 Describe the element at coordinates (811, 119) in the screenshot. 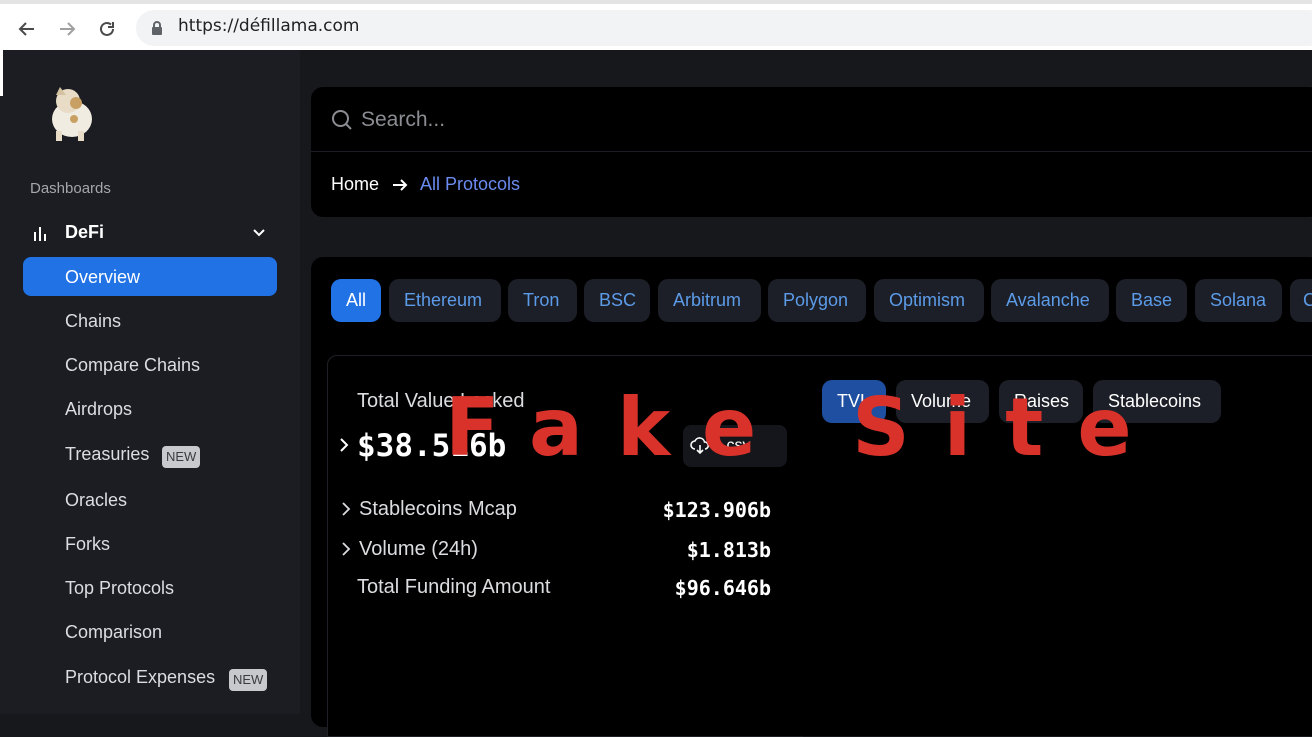

I see `search-bar` at that location.